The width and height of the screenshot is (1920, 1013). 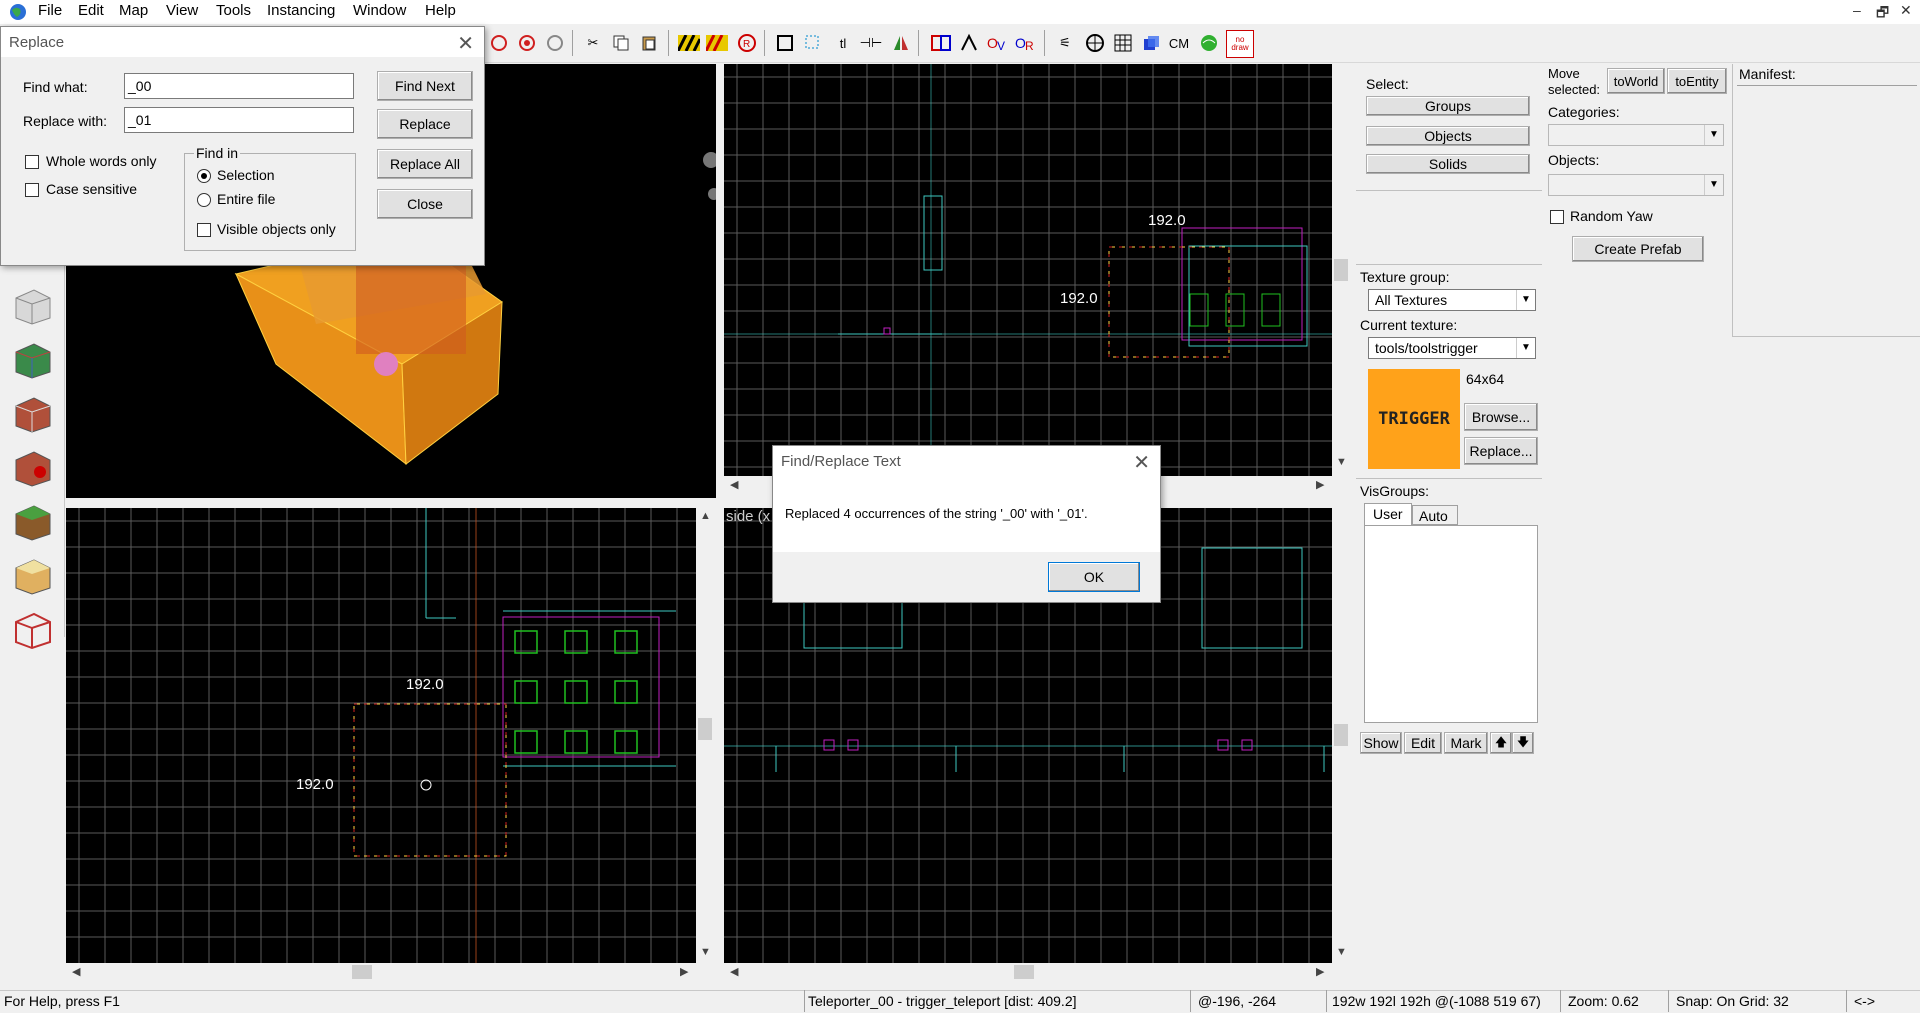 What do you see at coordinates (1436, 1001) in the screenshot?
I see `status-size: 192w 192l 192h @(-1088 519 67)` at bounding box center [1436, 1001].